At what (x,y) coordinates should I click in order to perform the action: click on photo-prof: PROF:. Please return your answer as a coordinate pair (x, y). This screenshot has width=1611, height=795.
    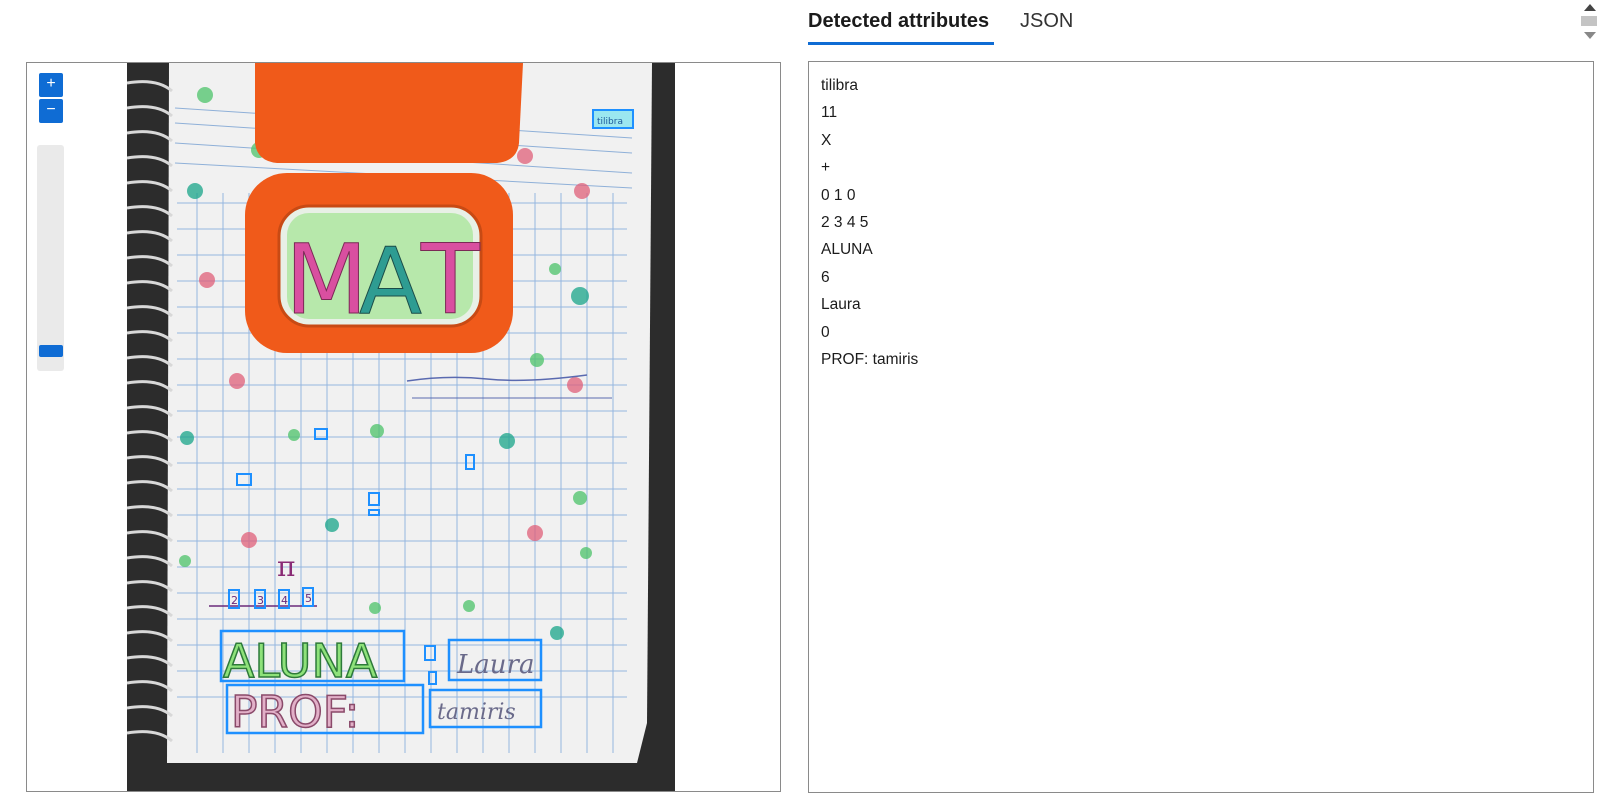
    Looking at the image, I should click on (295, 712).